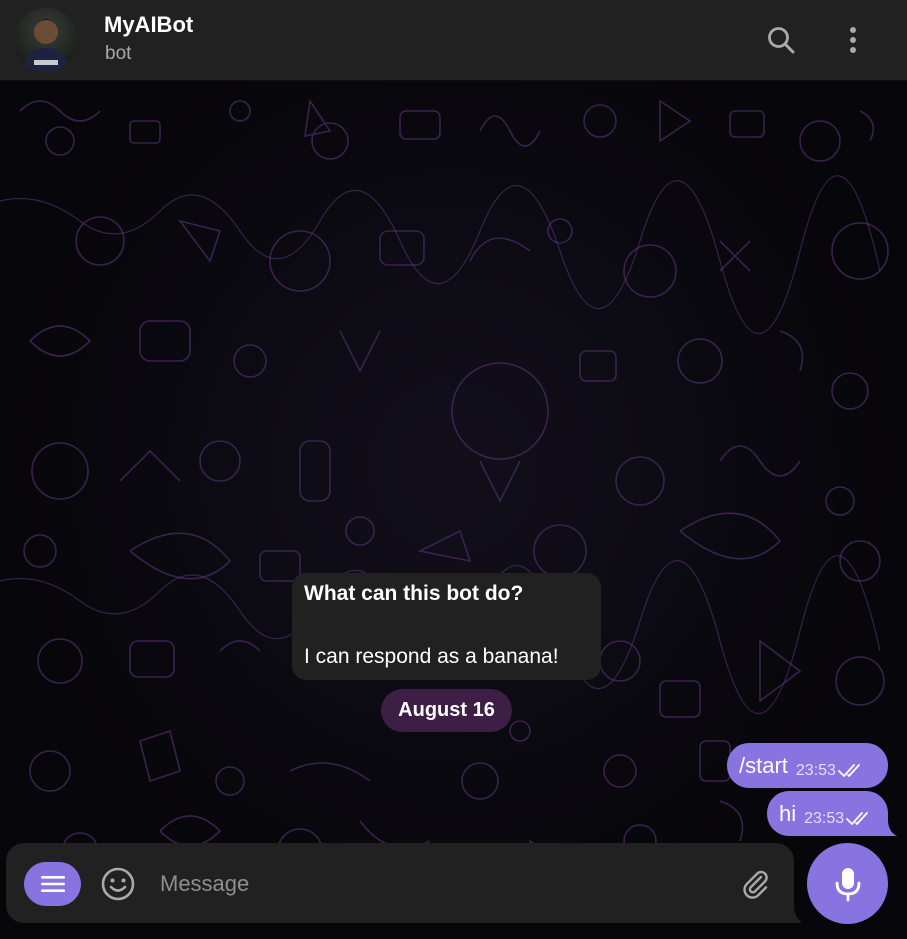 The width and height of the screenshot is (907, 939). I want to click on chat-header: MyAIBot bot, so click(453, 40).